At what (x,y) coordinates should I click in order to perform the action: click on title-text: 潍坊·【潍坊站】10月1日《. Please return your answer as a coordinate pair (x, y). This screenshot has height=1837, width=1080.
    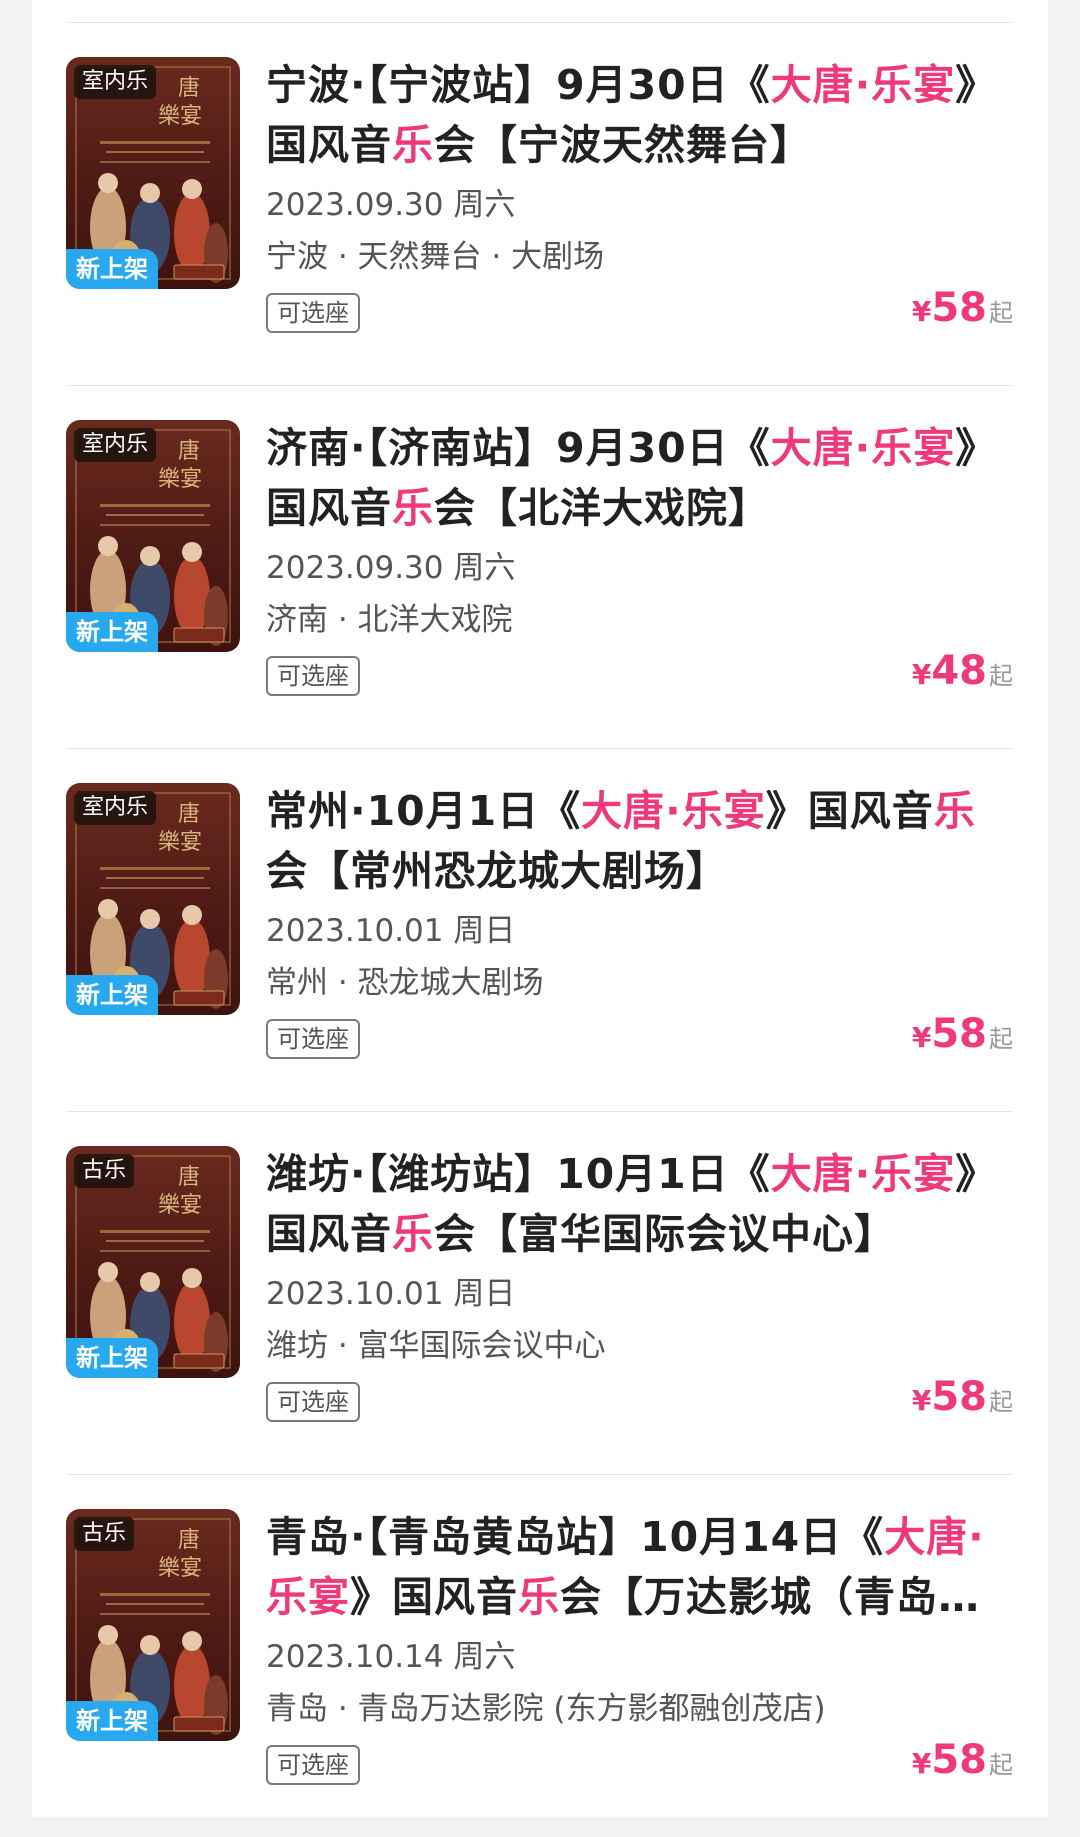
    Looking at the image, I should click on (518, 1174).